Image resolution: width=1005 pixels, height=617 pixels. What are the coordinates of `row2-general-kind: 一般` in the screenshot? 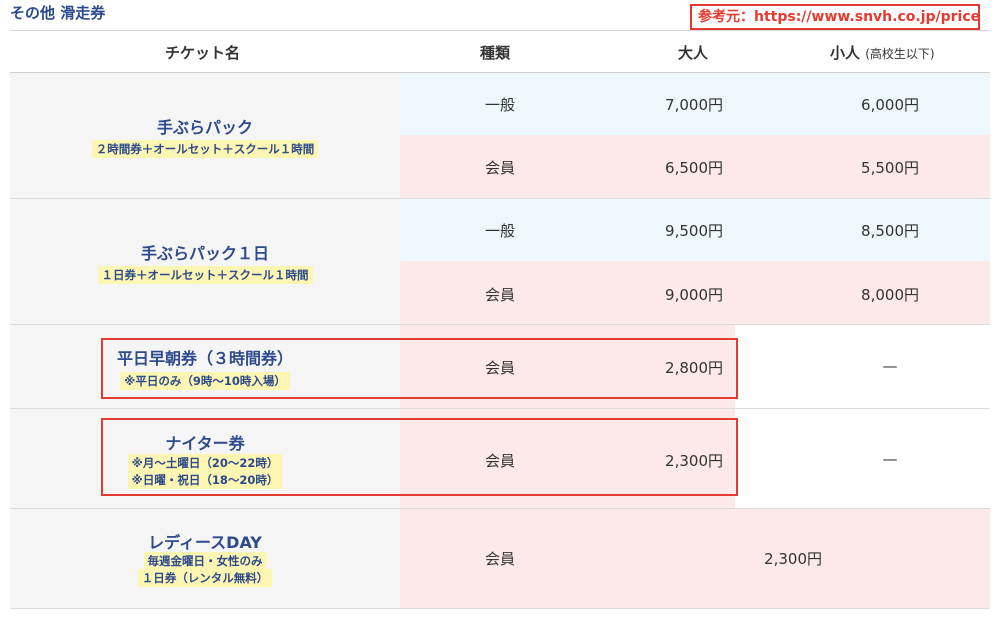 It's located at (499, 231).